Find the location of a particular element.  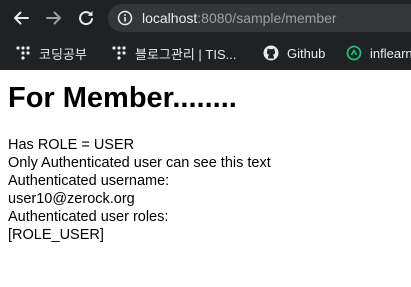

back-arrow-icon is located at coordinates (21, 18).